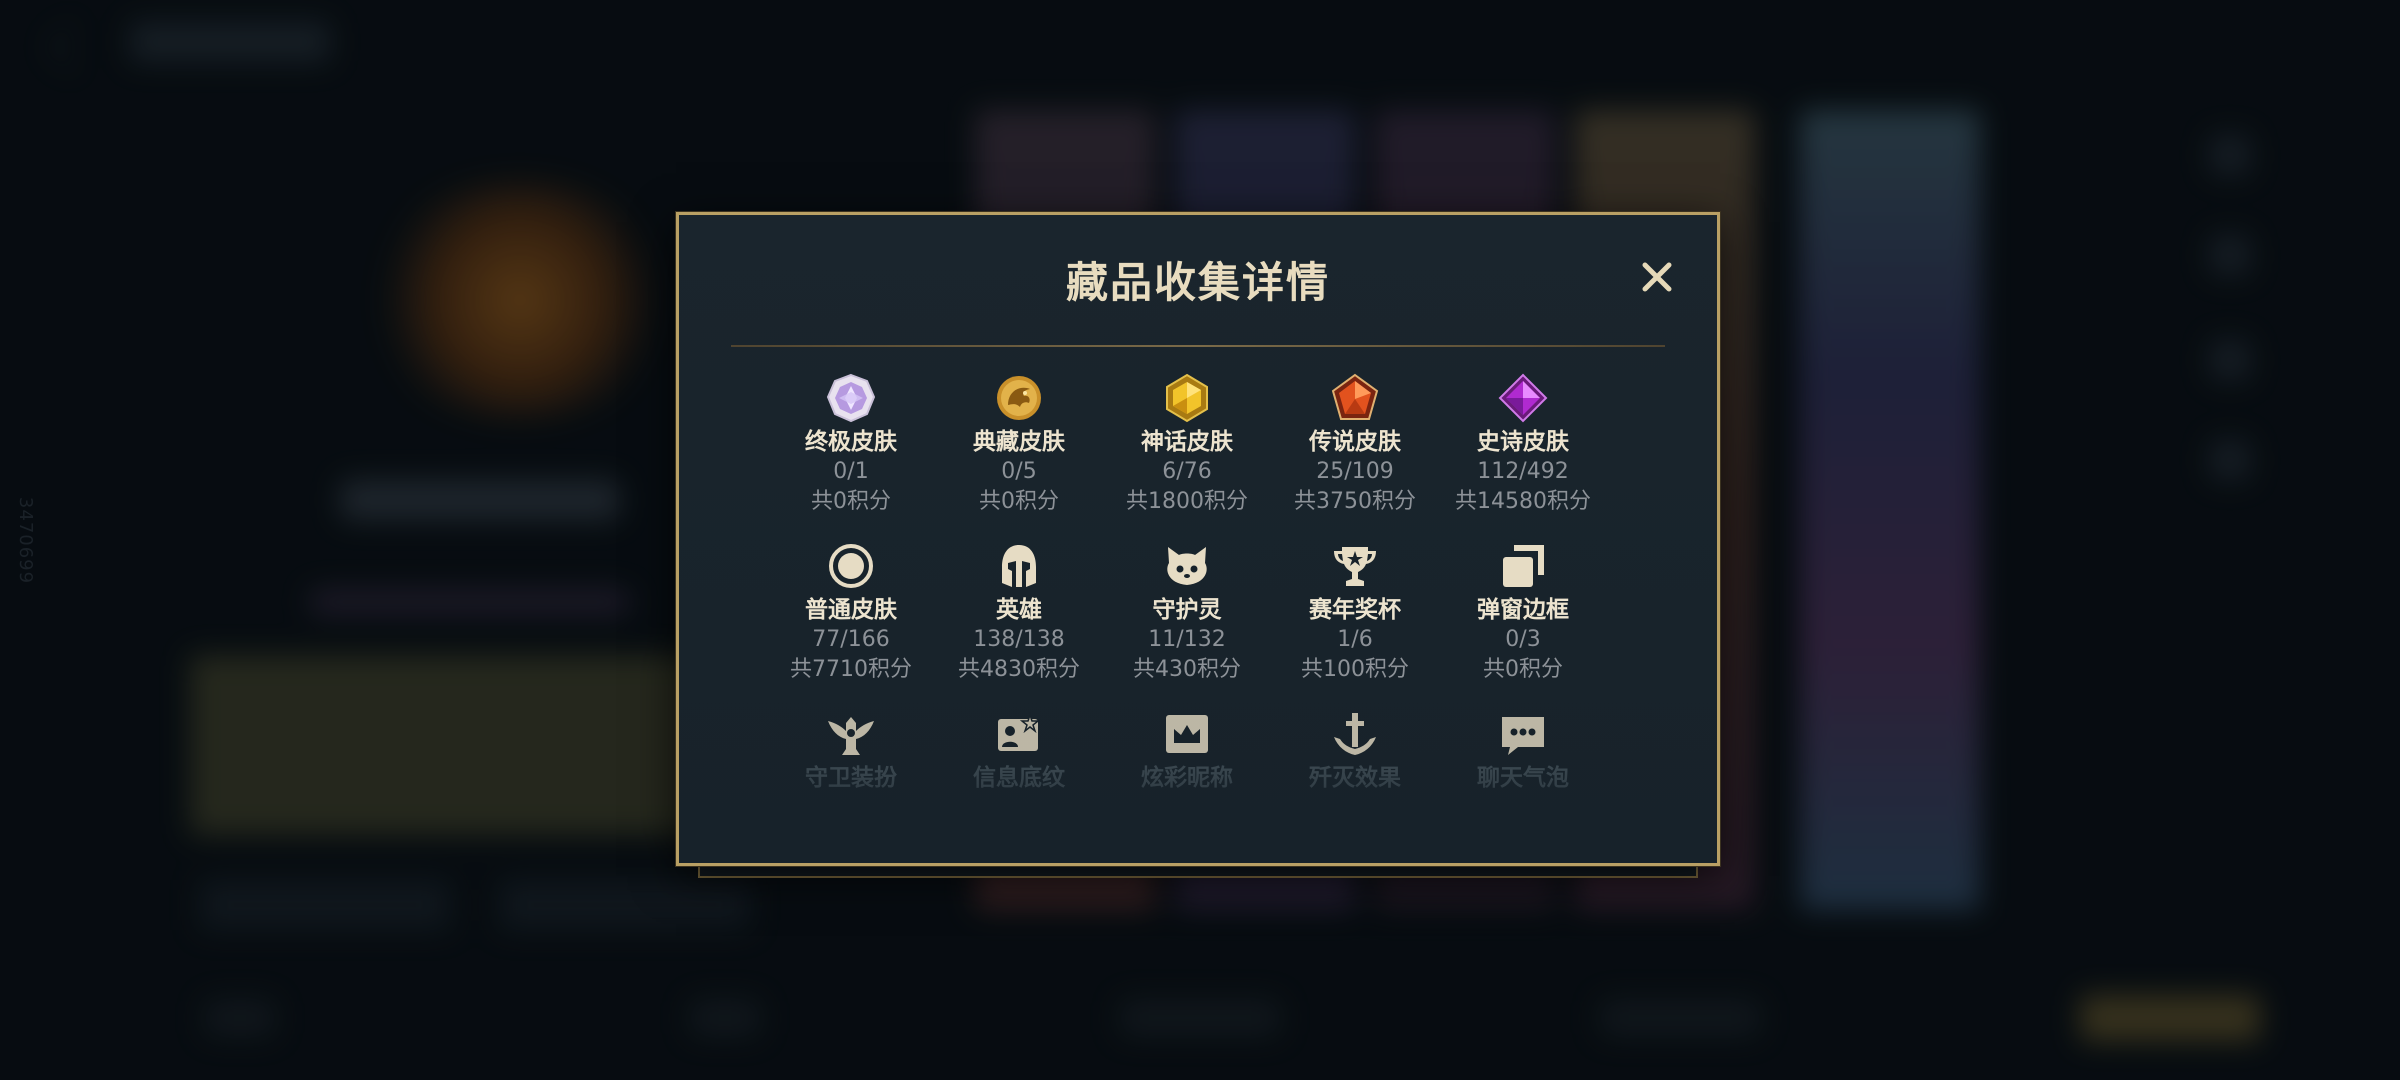 The width and height of the screenshot is (2400, 1080). Describe the element at coordinates (1657, 277) in the screenshot. I see `close-icon` at that location.